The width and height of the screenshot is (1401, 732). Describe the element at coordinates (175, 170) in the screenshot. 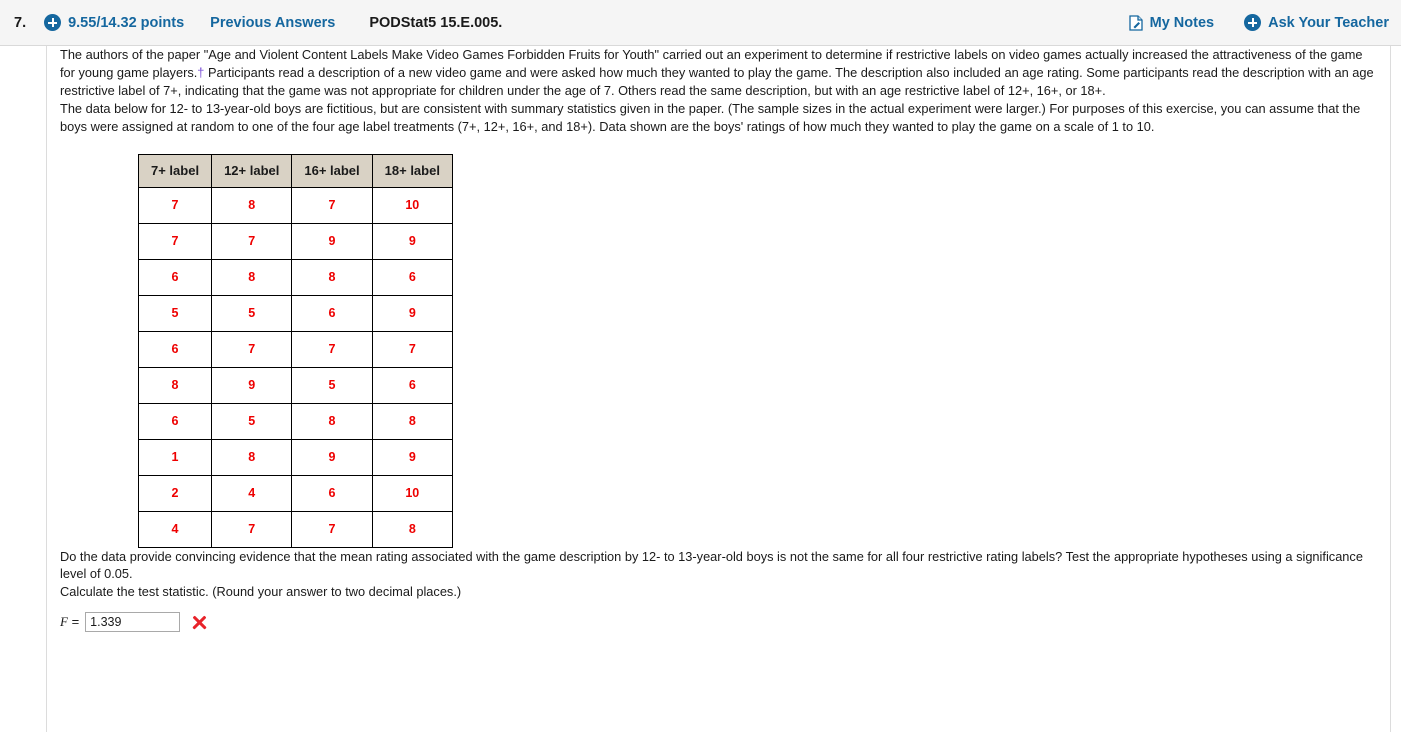

I see `column-header-7plus: 7+ label` at that location.